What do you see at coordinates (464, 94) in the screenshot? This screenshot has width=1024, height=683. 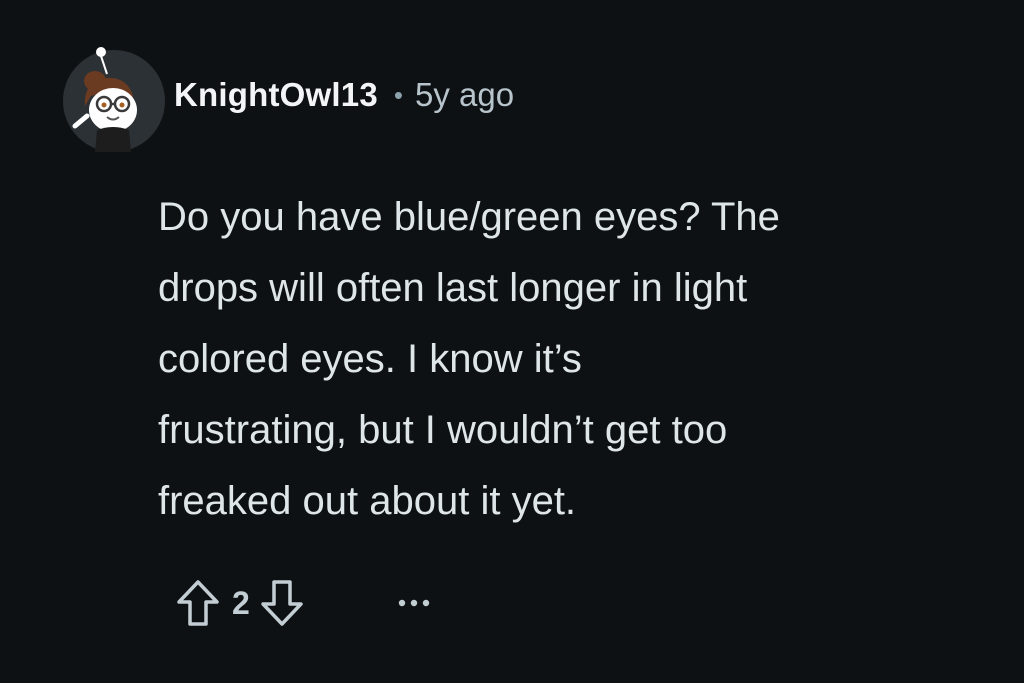 I see `timestamp: 5y ago` at bounding box center [464, 94].